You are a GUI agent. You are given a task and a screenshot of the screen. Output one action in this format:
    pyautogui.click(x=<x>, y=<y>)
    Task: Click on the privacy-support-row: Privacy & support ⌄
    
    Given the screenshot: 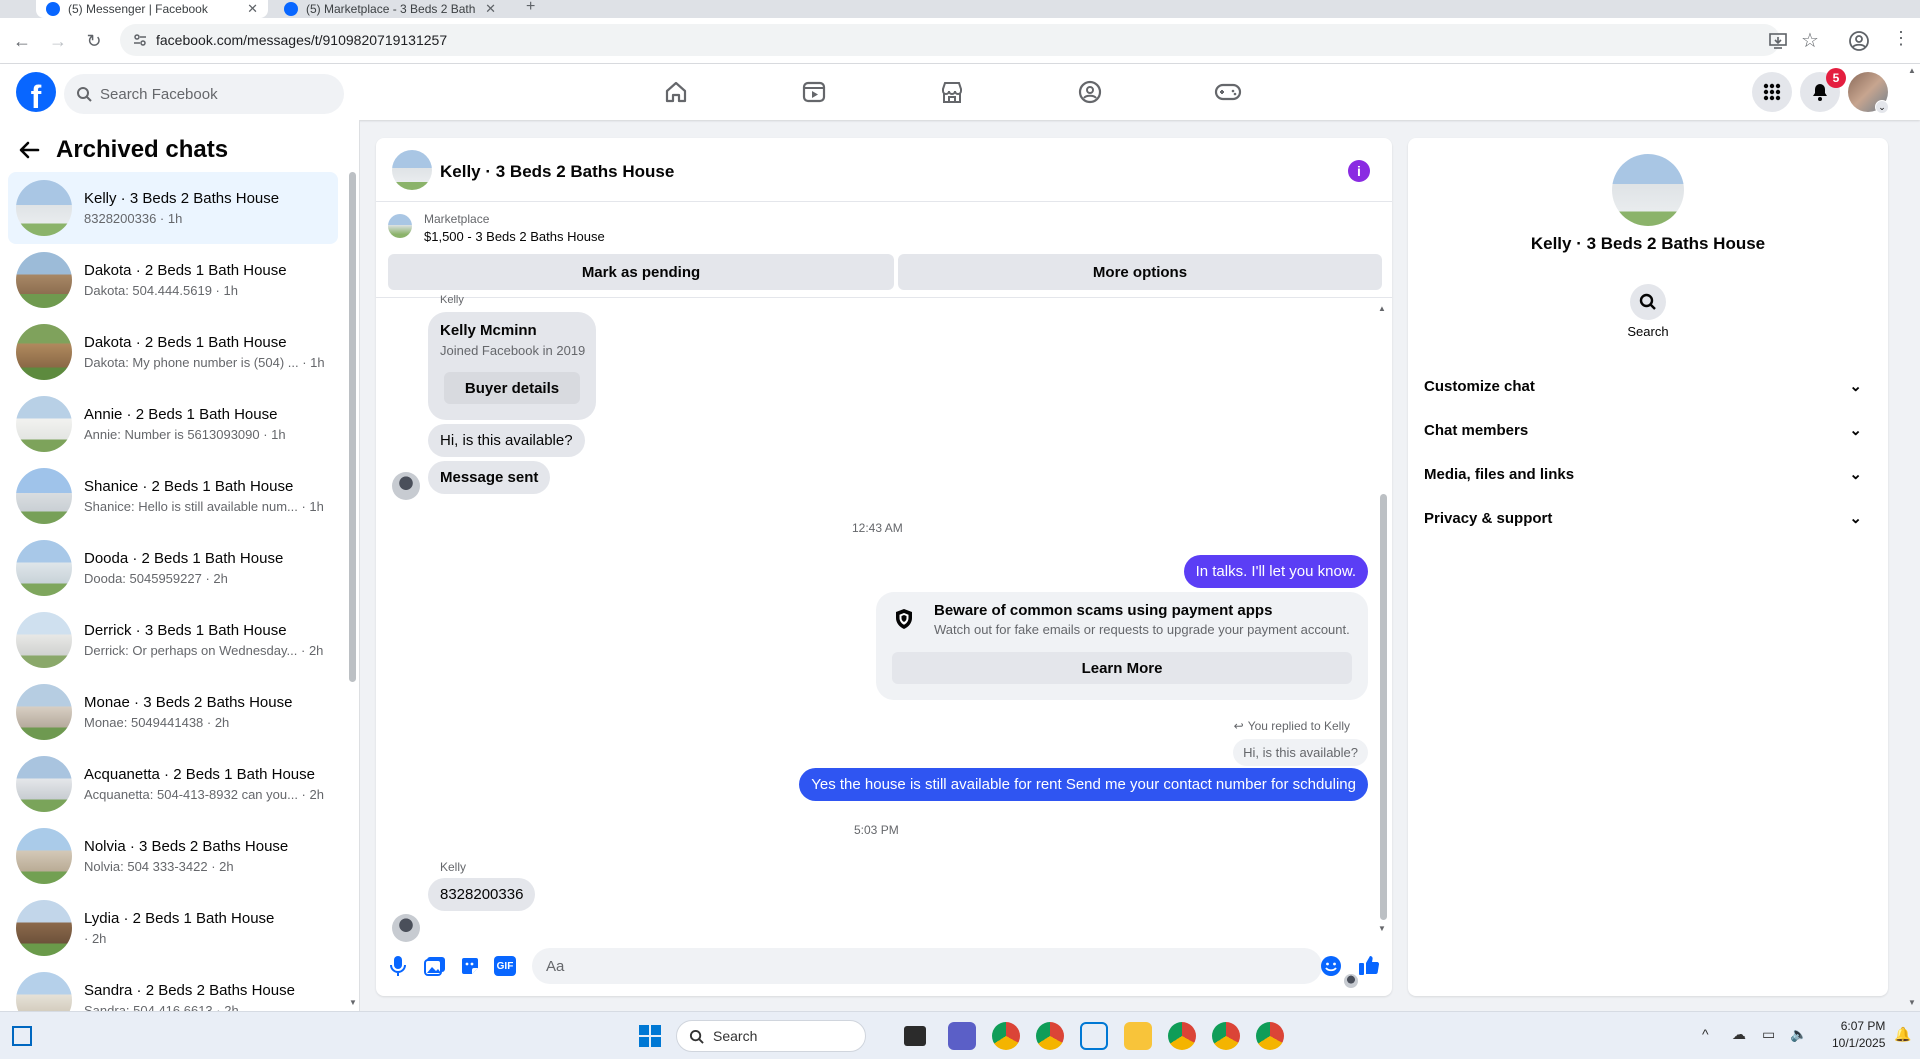 What is the action you would take?
    pyautogui.click(x=1648, y=518)
    